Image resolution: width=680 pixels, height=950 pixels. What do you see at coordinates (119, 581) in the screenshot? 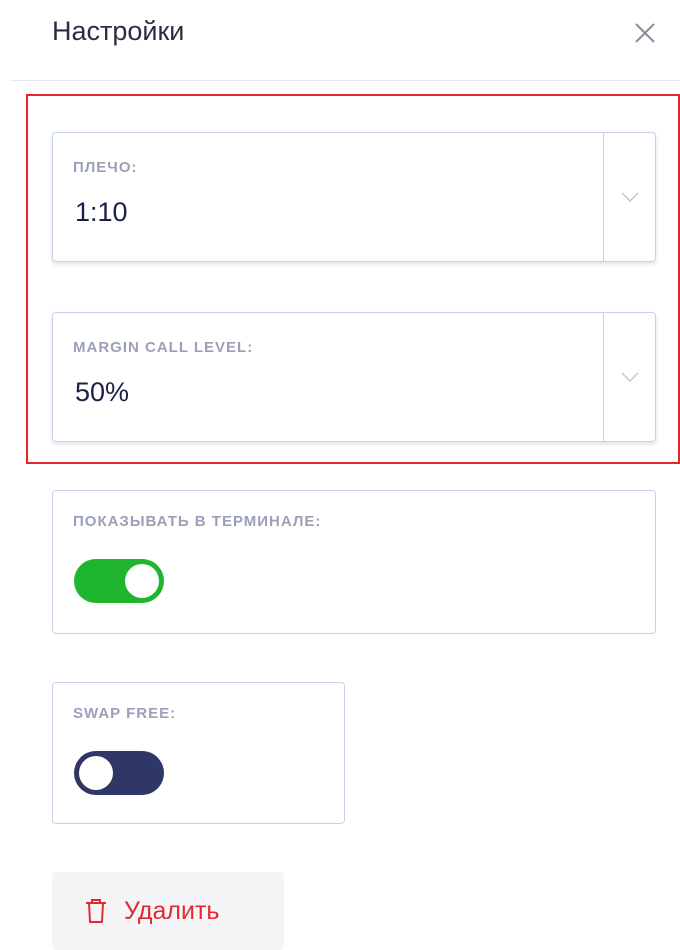
I see `show-in-terminal-toggle` at bounding box center [119, 581].